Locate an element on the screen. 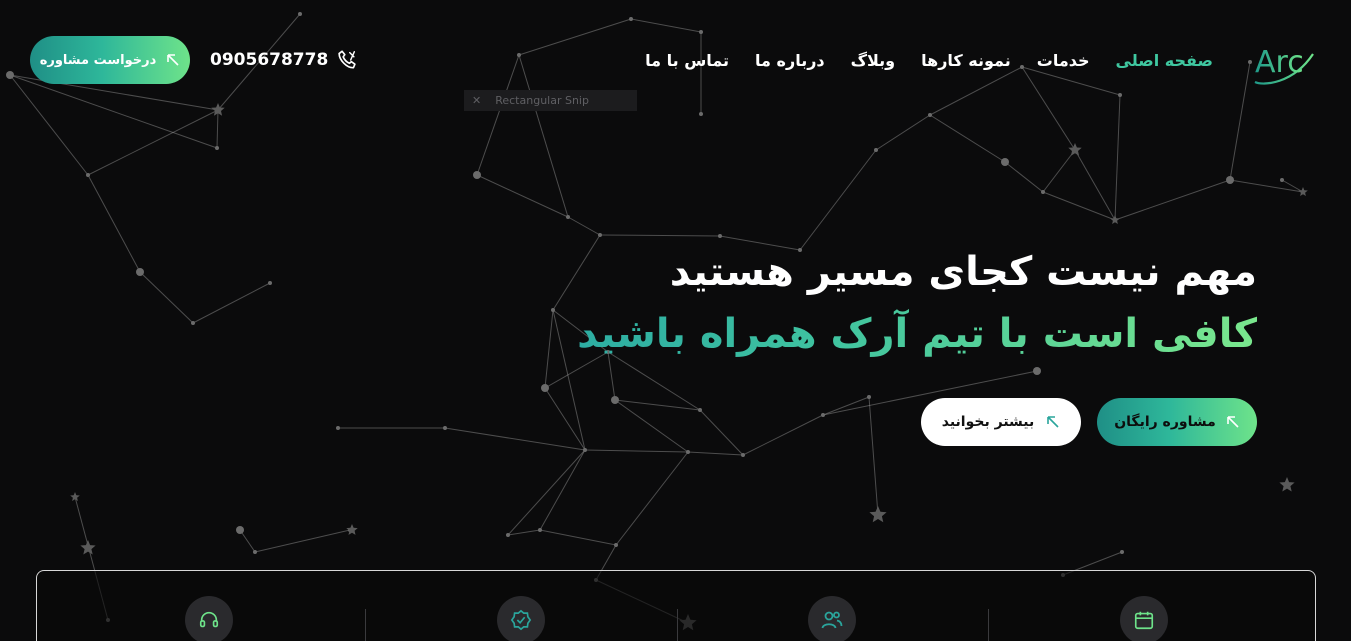  phone-icon is located at coordinates (347, 59).